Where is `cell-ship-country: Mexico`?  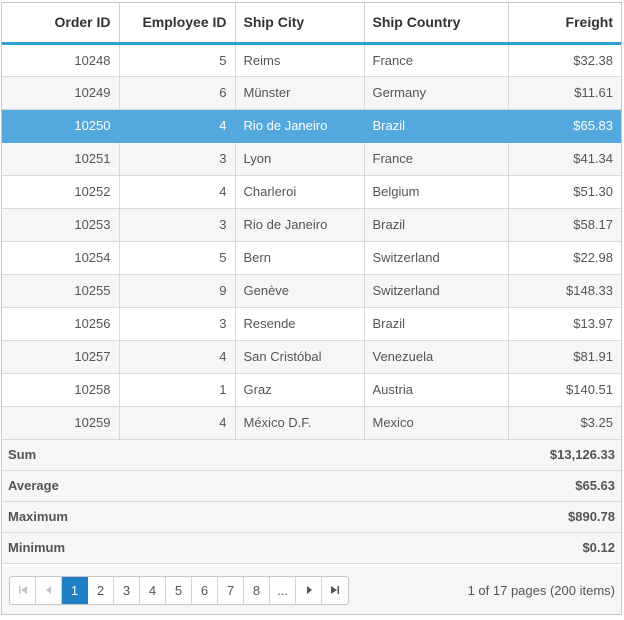 cell-ship-country: Mexico is located at coordinates (436, 423).